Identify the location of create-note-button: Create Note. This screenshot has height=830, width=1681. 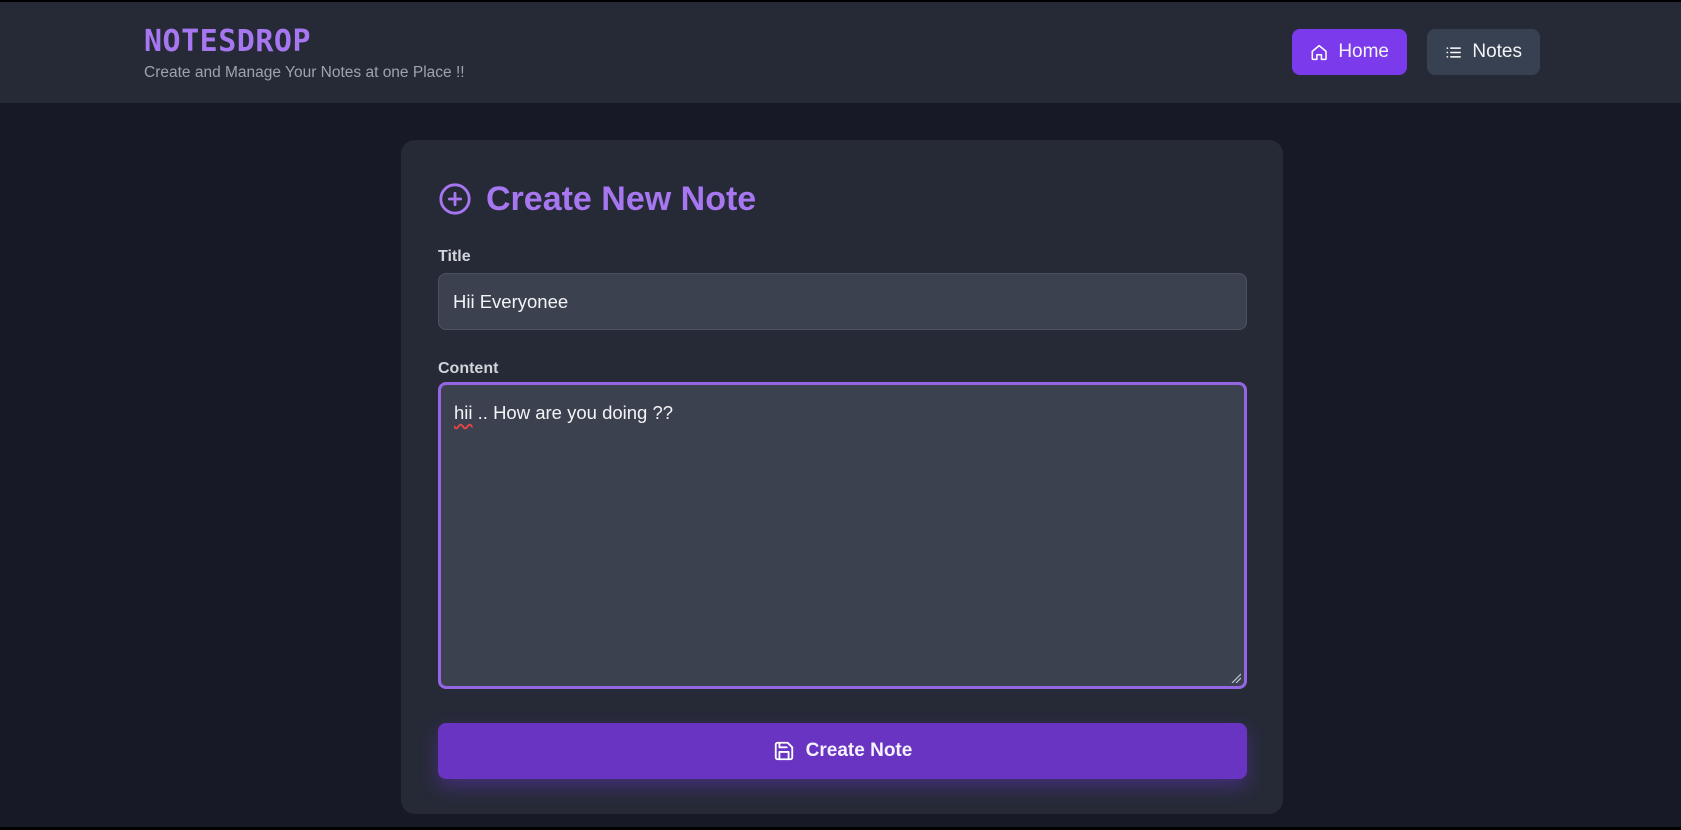
(842, 751).